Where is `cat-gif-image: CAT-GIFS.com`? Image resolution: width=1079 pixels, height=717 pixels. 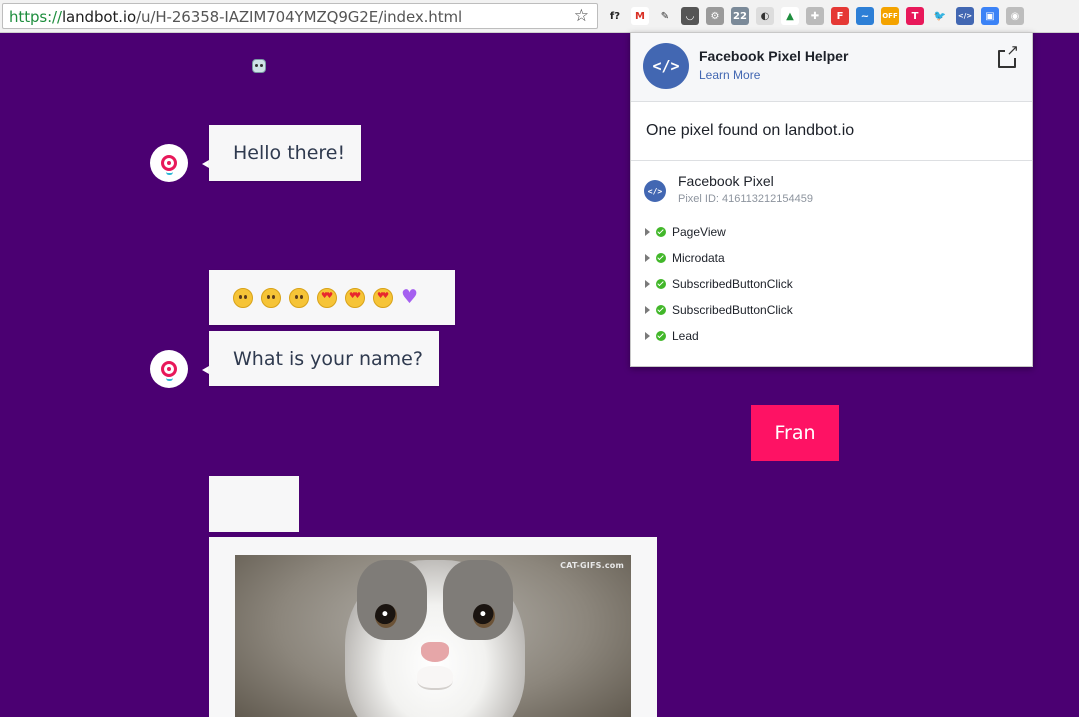 cat-gif-image: CAT-GIFS.com is located at coordinates (433, 636).